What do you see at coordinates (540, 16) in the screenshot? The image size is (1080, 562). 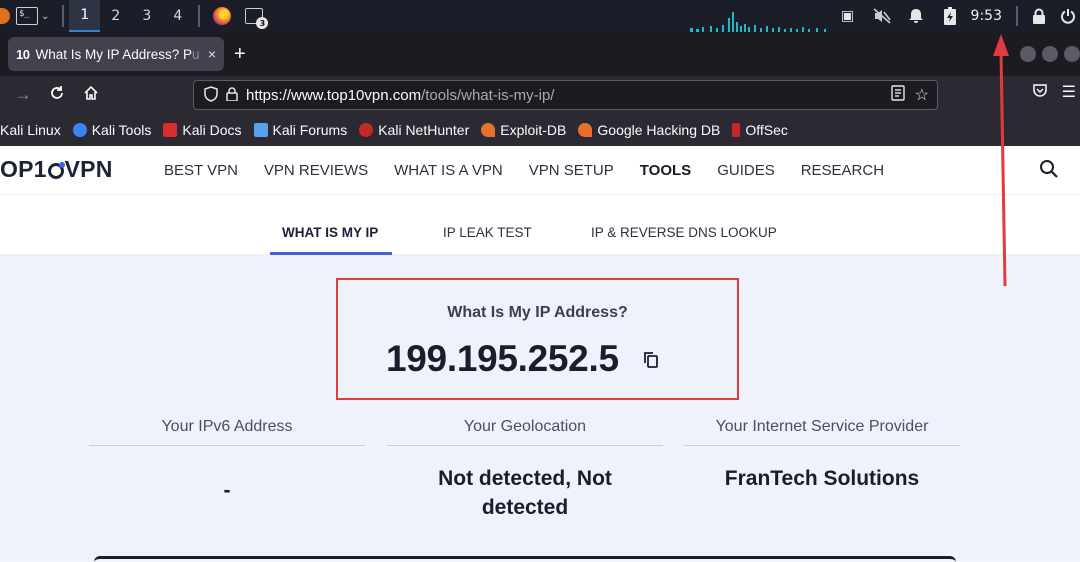 I see `system-panel: $_ ⌄ 1 2 3 4 3 ▣ 9:53` at bounding box center [540, 16].